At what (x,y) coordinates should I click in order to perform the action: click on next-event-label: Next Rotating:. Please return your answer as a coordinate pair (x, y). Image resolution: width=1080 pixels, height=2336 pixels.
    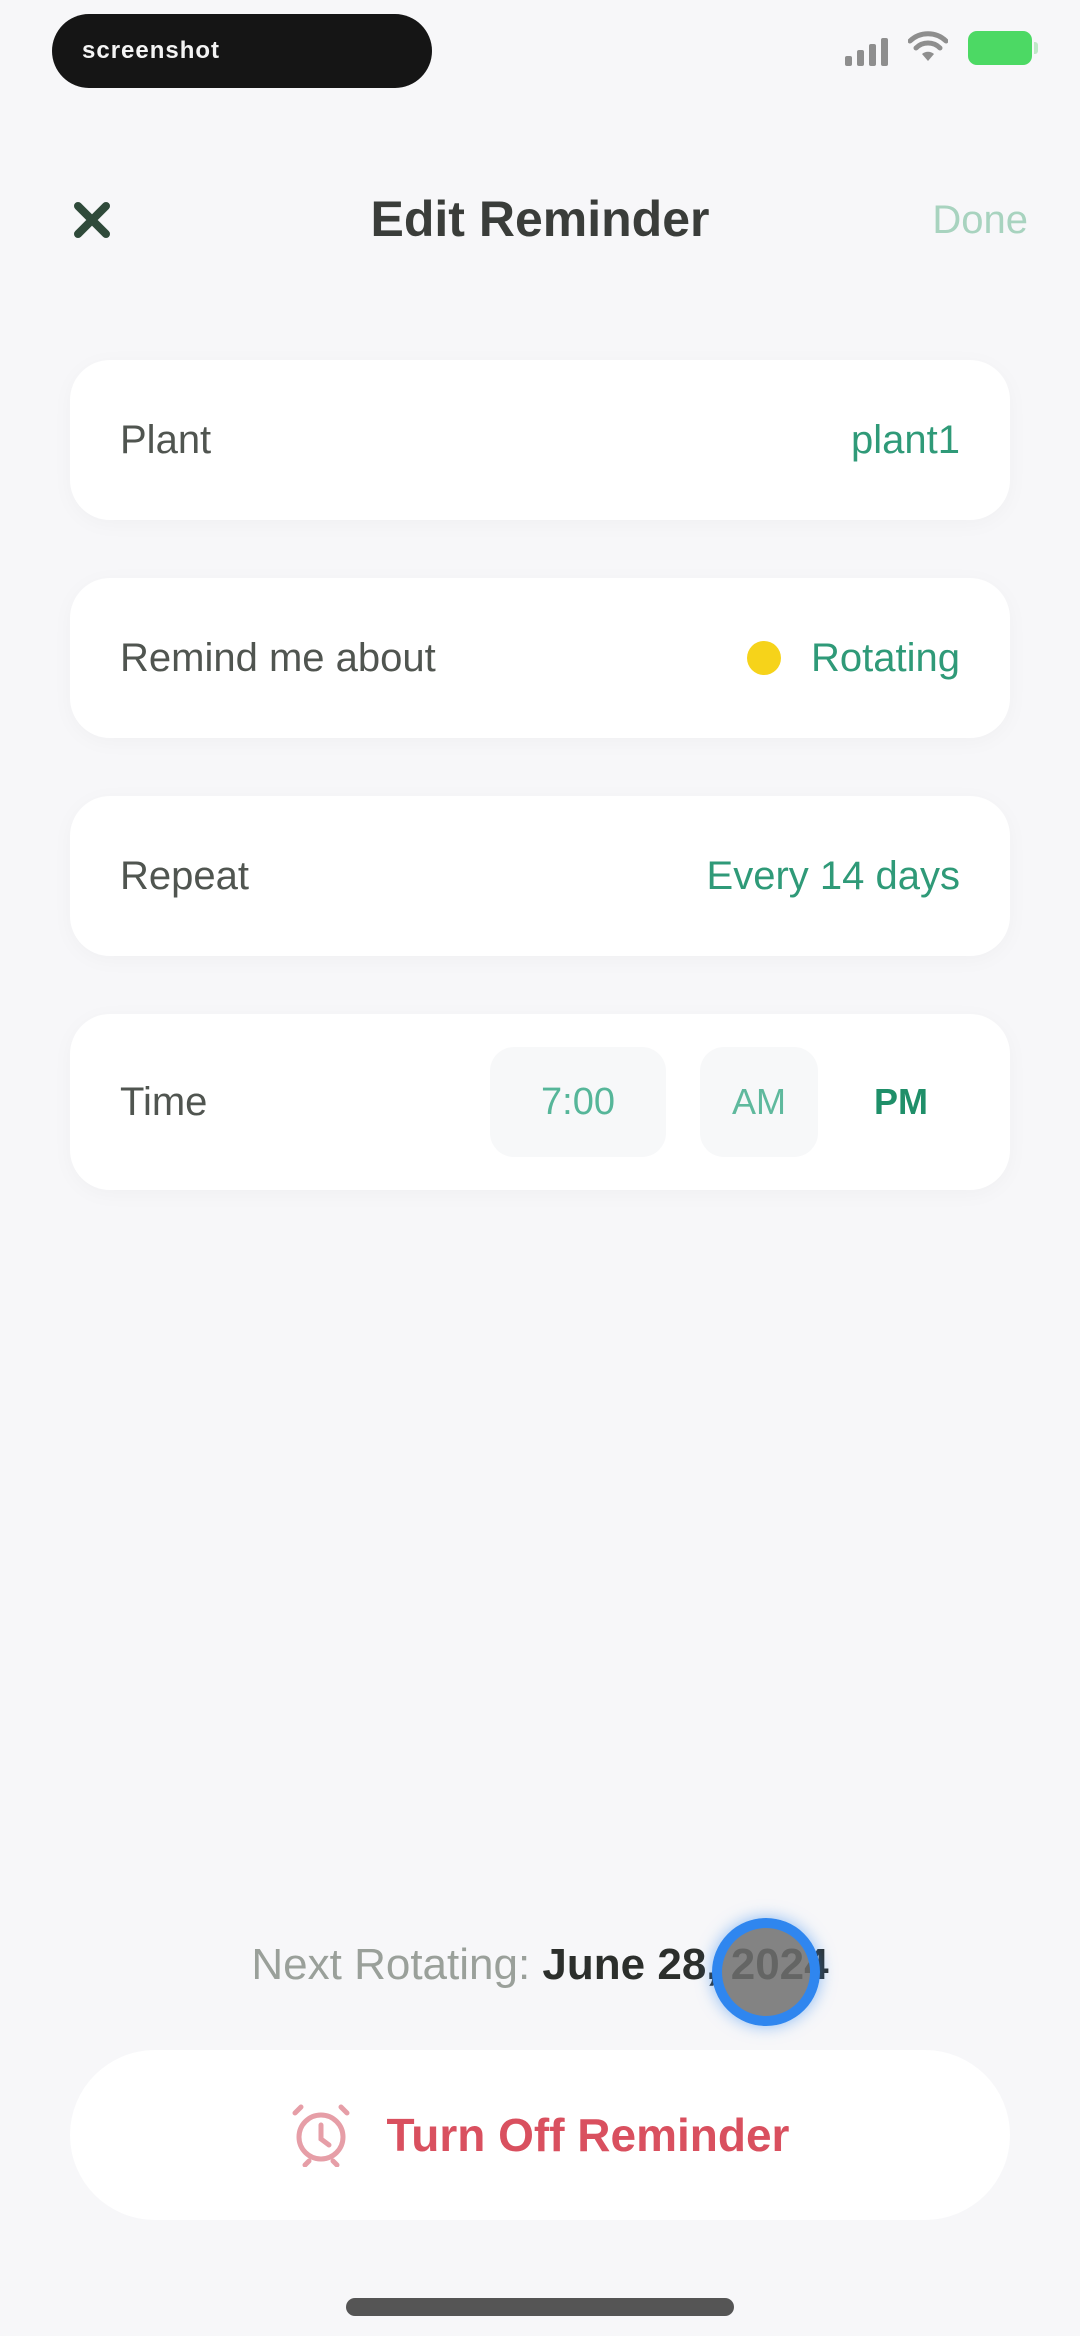
    Looking at the image, I should click on (391, 1964).